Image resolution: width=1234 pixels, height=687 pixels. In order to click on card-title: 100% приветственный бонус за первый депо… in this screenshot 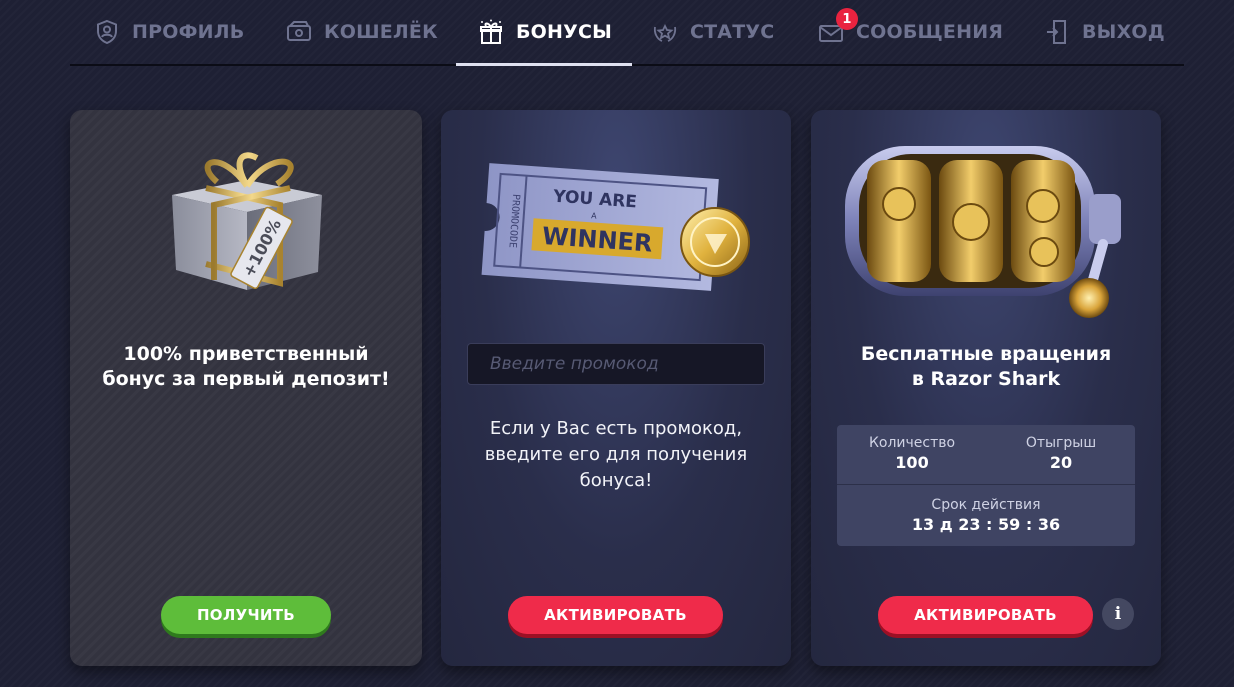, I will do `click(246, 366)`.